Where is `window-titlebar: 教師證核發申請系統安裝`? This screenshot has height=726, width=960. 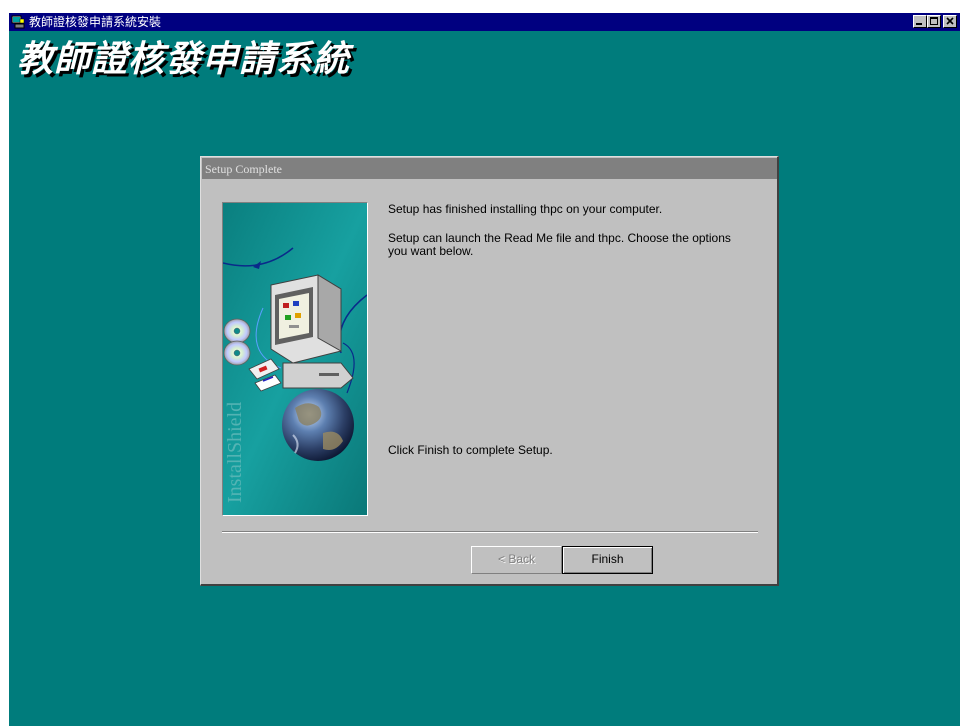
window-titlebar: 教師證核發申請系統安裝 is located at coordinates (484, 22).